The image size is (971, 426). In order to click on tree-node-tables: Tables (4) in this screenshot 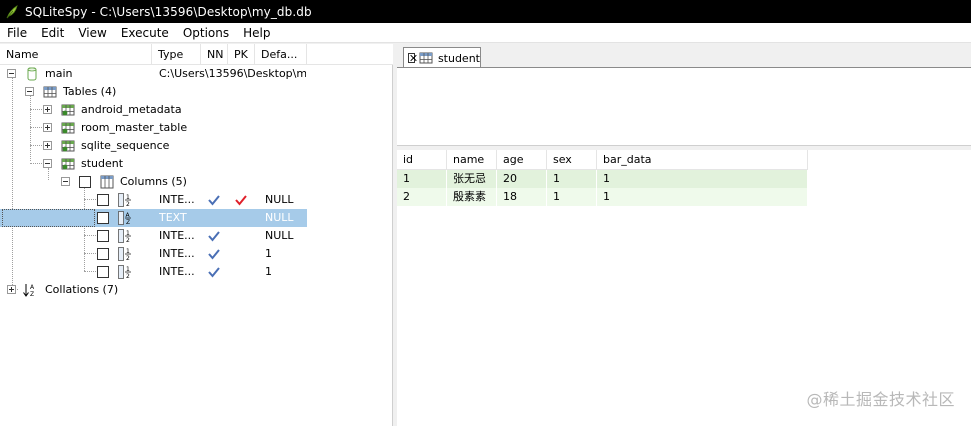, I will do `click(196, 92)`.